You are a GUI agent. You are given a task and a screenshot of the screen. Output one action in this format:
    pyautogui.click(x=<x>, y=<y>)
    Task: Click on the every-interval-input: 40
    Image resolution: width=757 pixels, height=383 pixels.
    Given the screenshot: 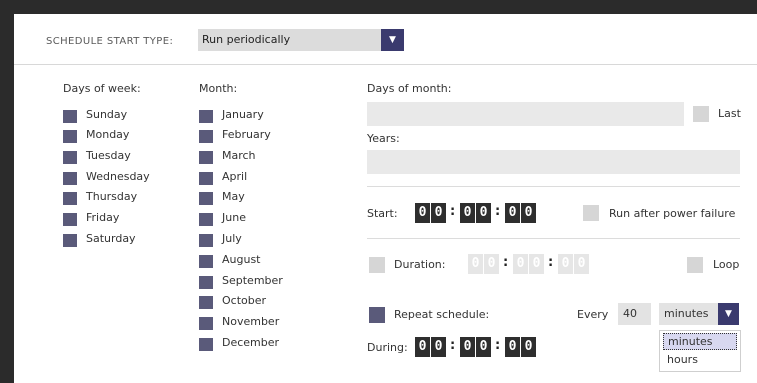 What is the action you would take?
    pyautogui.click(x=634, y=314)
    